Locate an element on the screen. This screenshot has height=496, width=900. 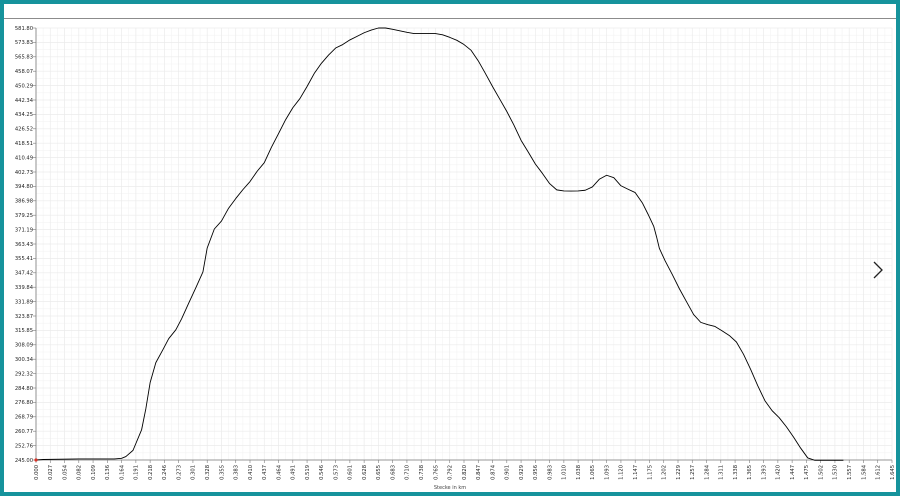
y-tick-label: 347.42 is located at coordinates (24, 274).